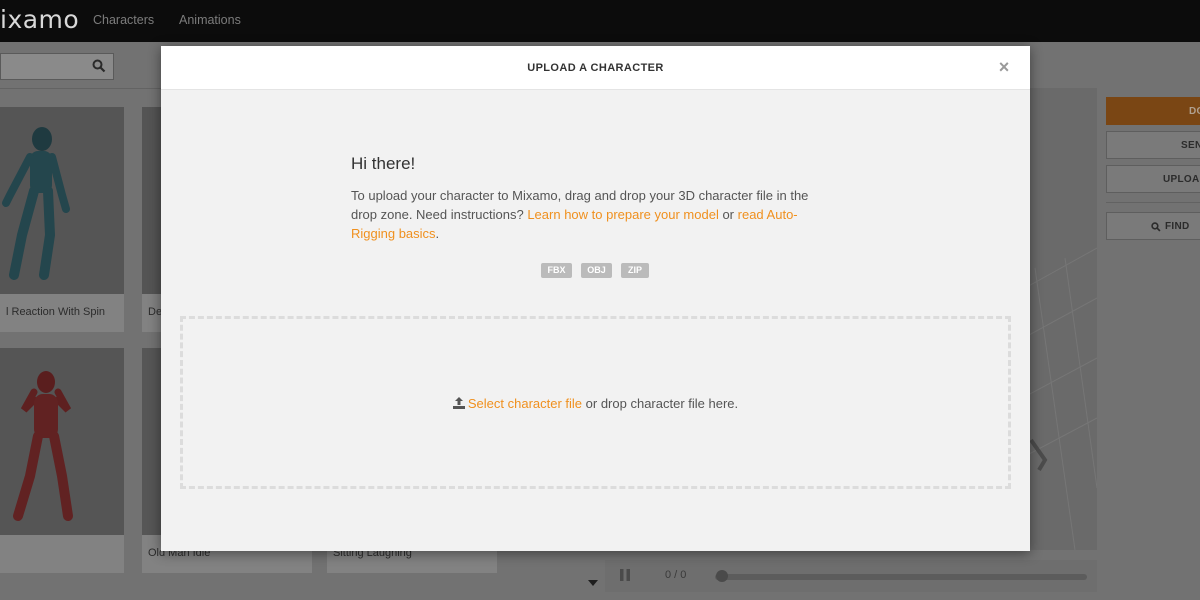  I want to click on pause-icon, so click(625, 575).